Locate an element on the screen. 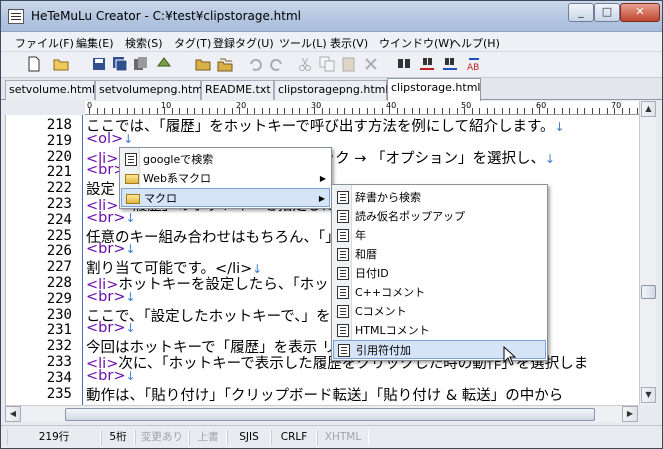 This screenshot has height=449, width=663. menu-registered-tag: 登録タグ(U) is located at coordinates (243, 43).